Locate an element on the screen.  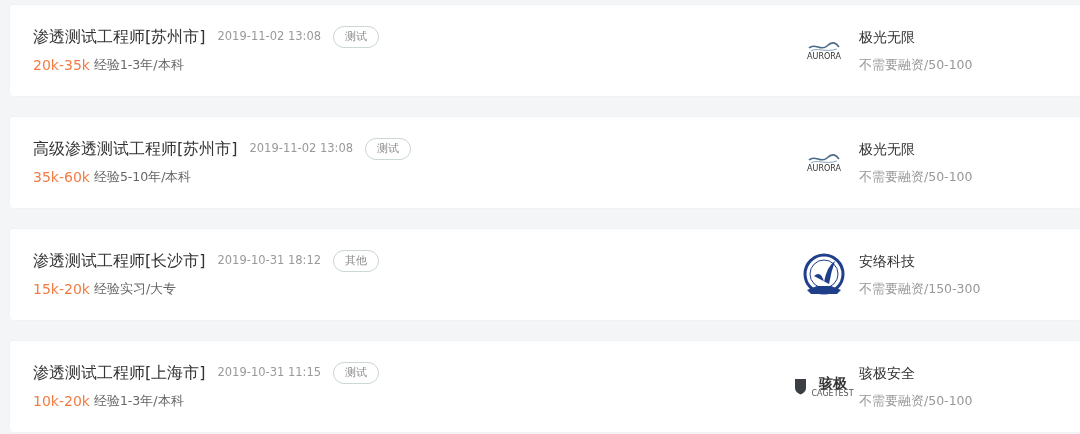
company-name: 安络科技 is located at coordinates (920, 261).